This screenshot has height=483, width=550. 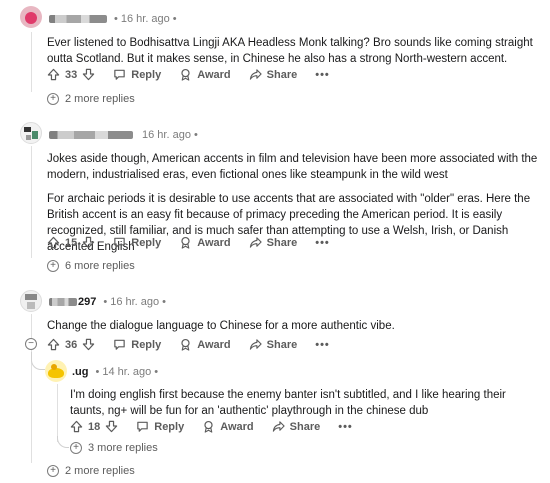 I want to click on vote-count: 36, so click(x=71, y=344).